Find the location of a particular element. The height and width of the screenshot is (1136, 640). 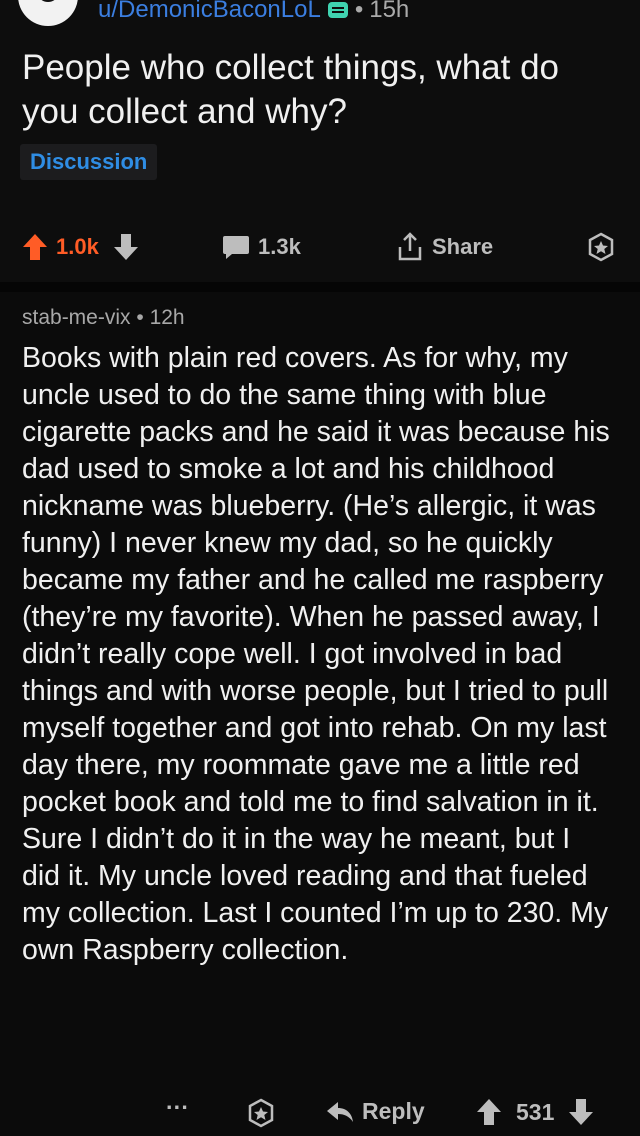

post-meta: u/DemonicBaconLoL • 15h is located at coordinates (253, 12).